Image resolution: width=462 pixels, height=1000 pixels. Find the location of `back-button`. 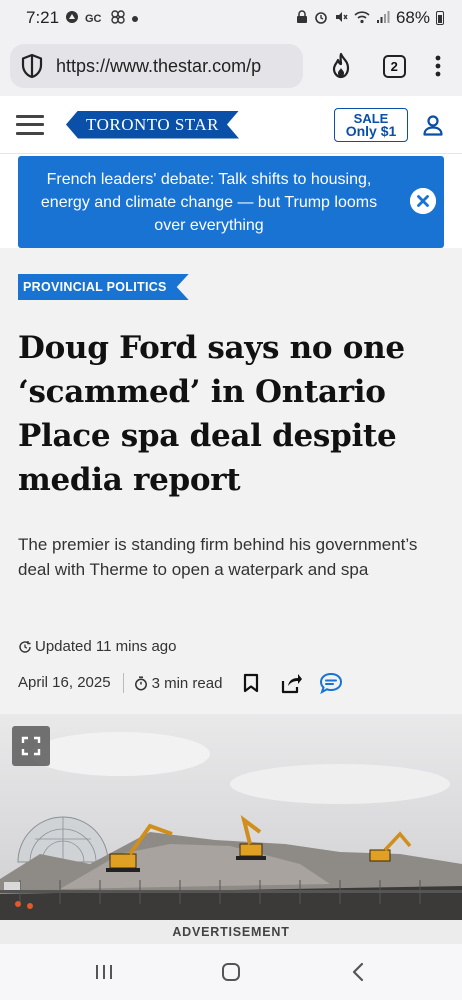

back-button is located at coordinates (358, 972).